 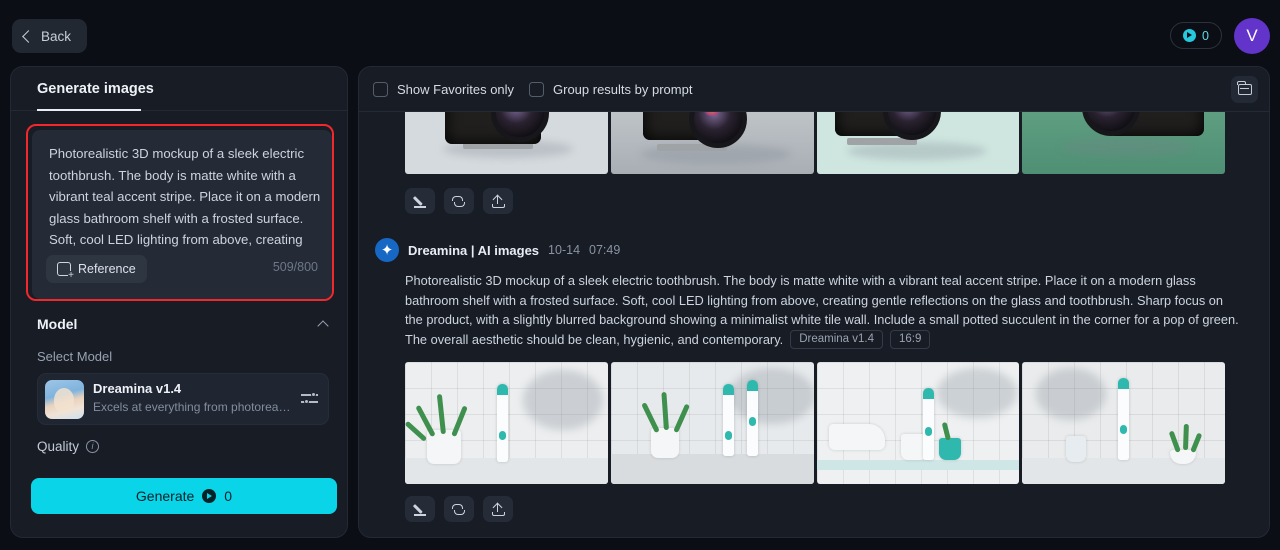 I want to click on filter-show-favorites: Show Favorites only, so click(x=443, y=89).